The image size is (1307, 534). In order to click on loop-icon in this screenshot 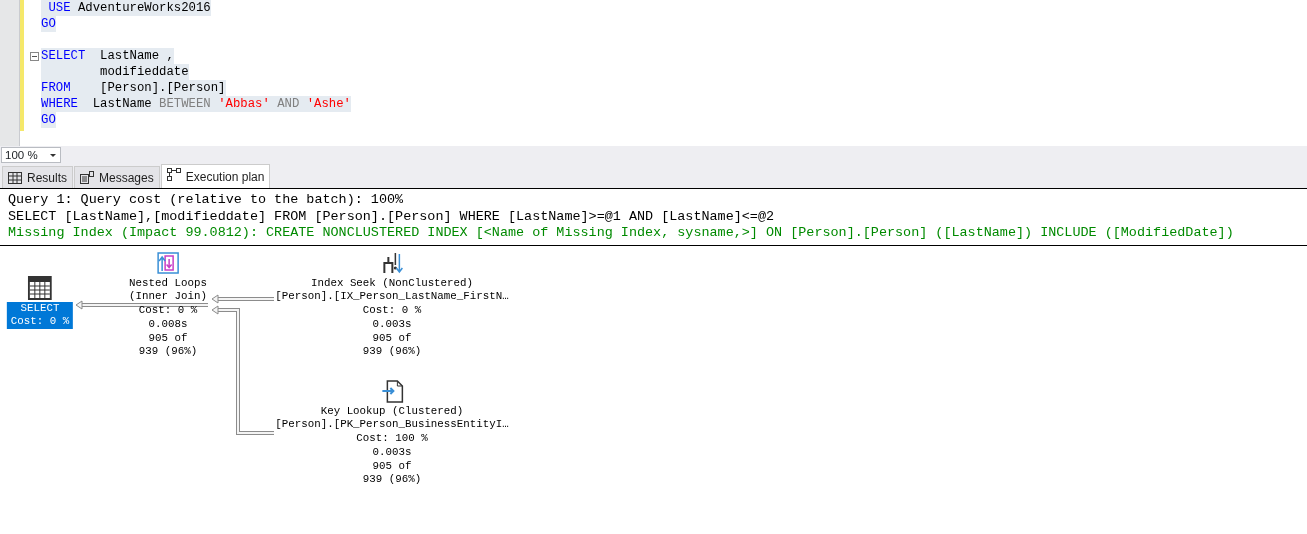, I will do `click(168, 262)`.